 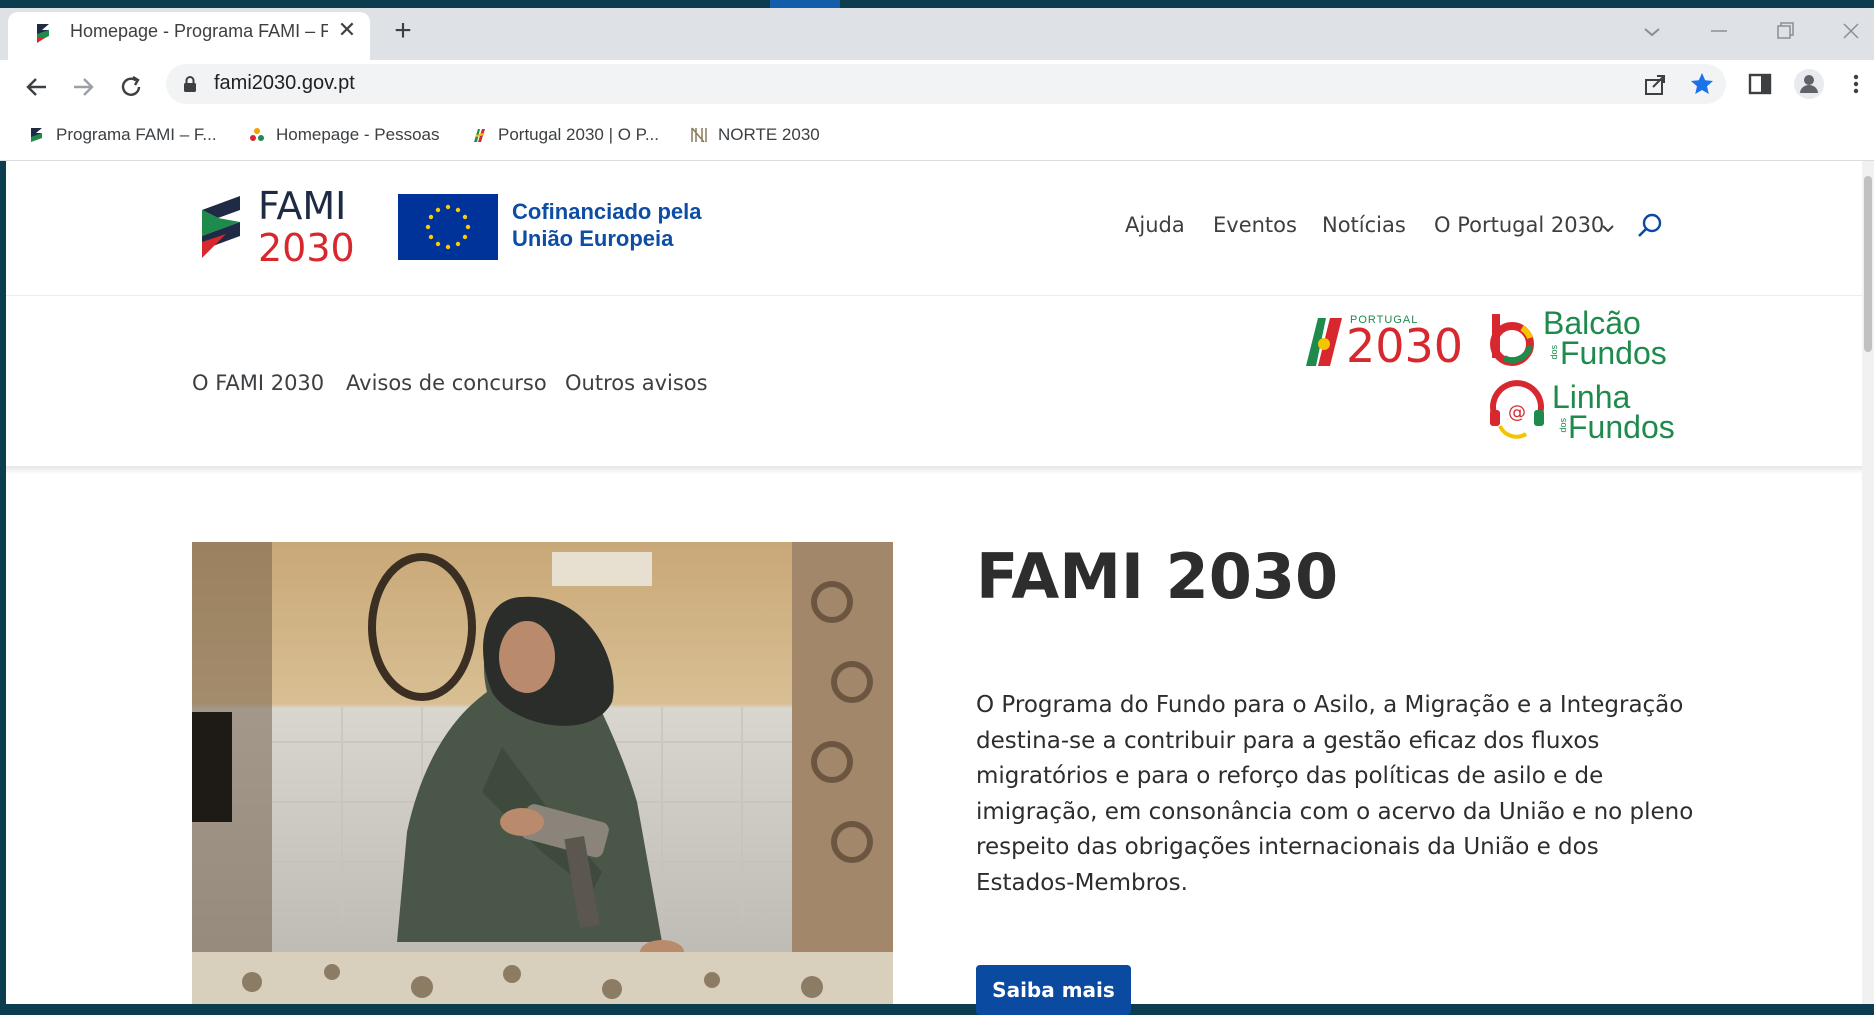 I want to click on bookmark-label: Homepage - Pessoas, so click(x=358, y=134).